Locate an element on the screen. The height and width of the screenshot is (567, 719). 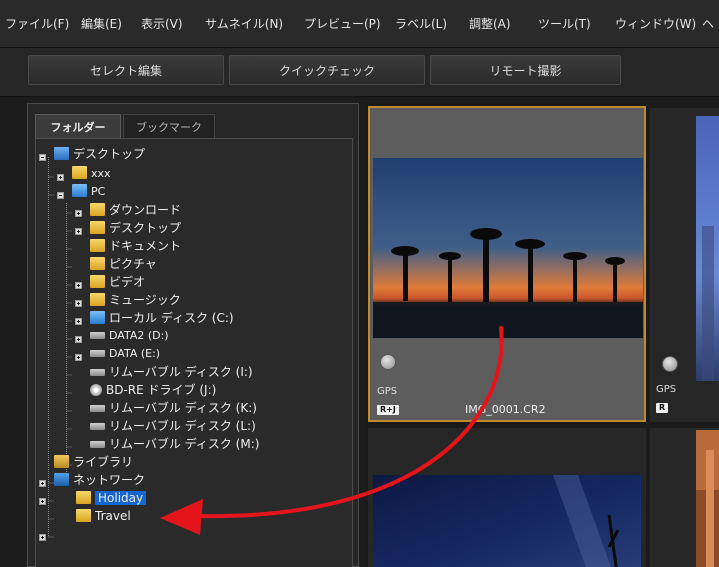
pictures-folder-icon is located at coordinates (97, 263).